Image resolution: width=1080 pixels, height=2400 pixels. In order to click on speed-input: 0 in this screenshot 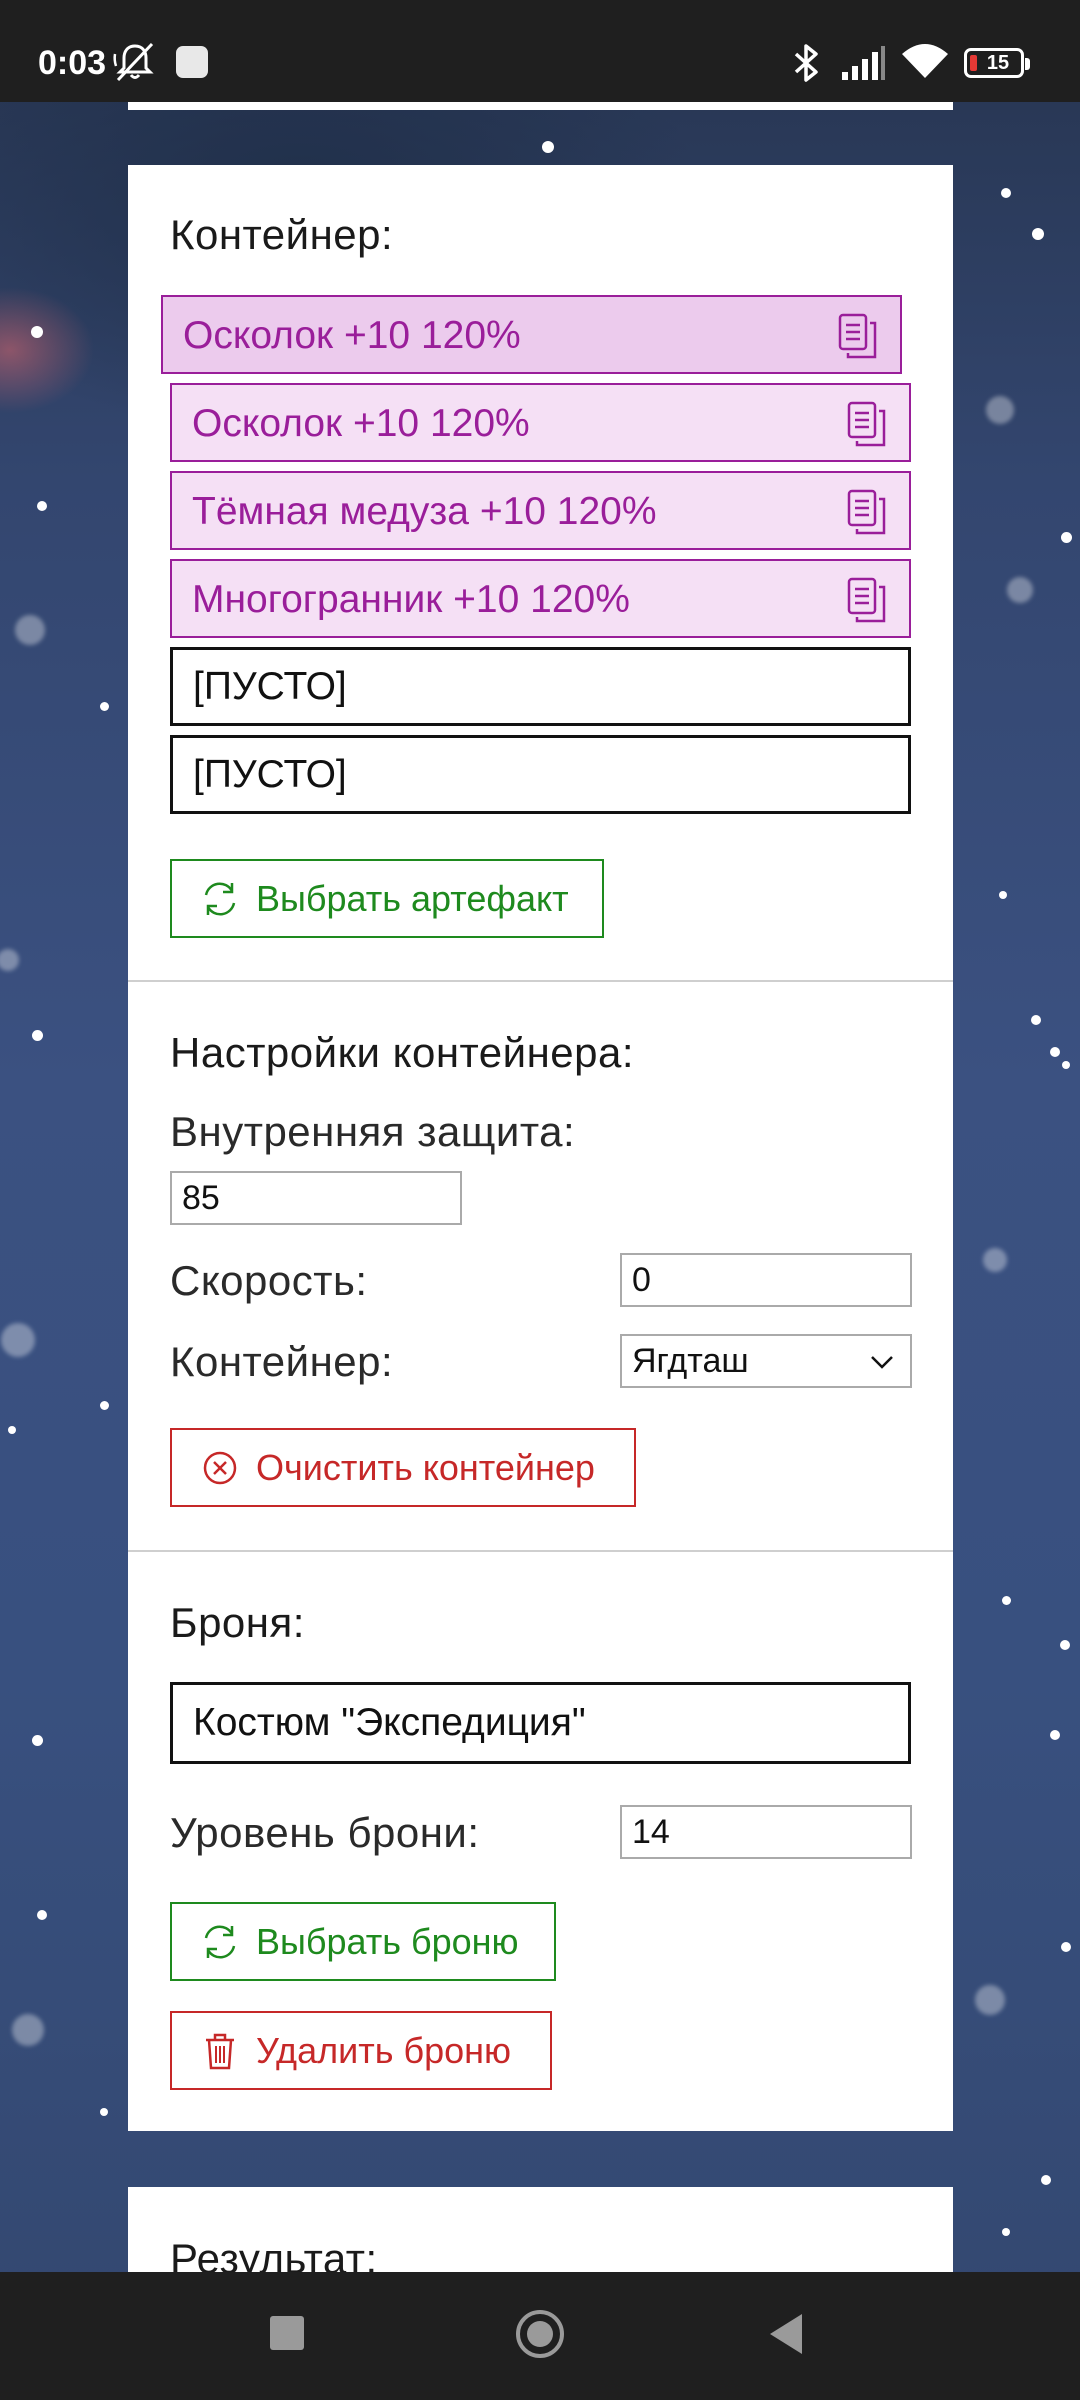, I will do `click(766, 1280)`.